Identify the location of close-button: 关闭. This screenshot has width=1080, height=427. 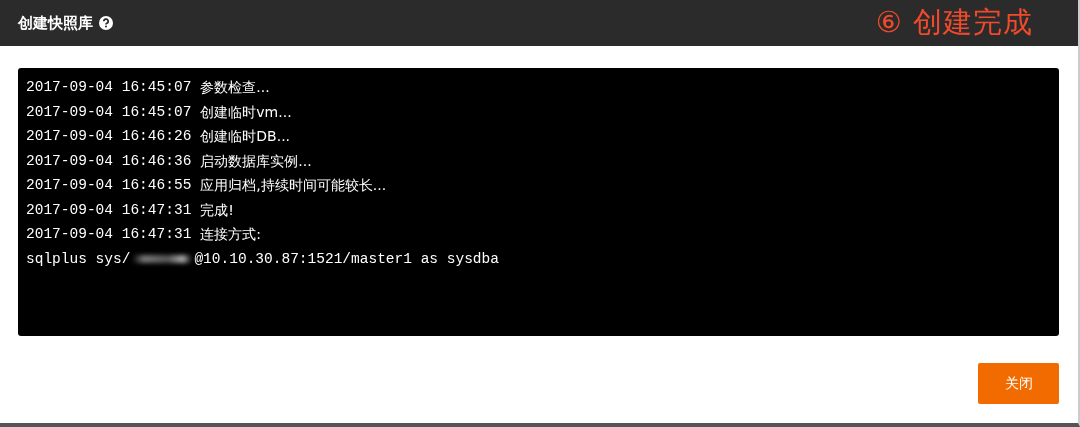
(1018, 383).